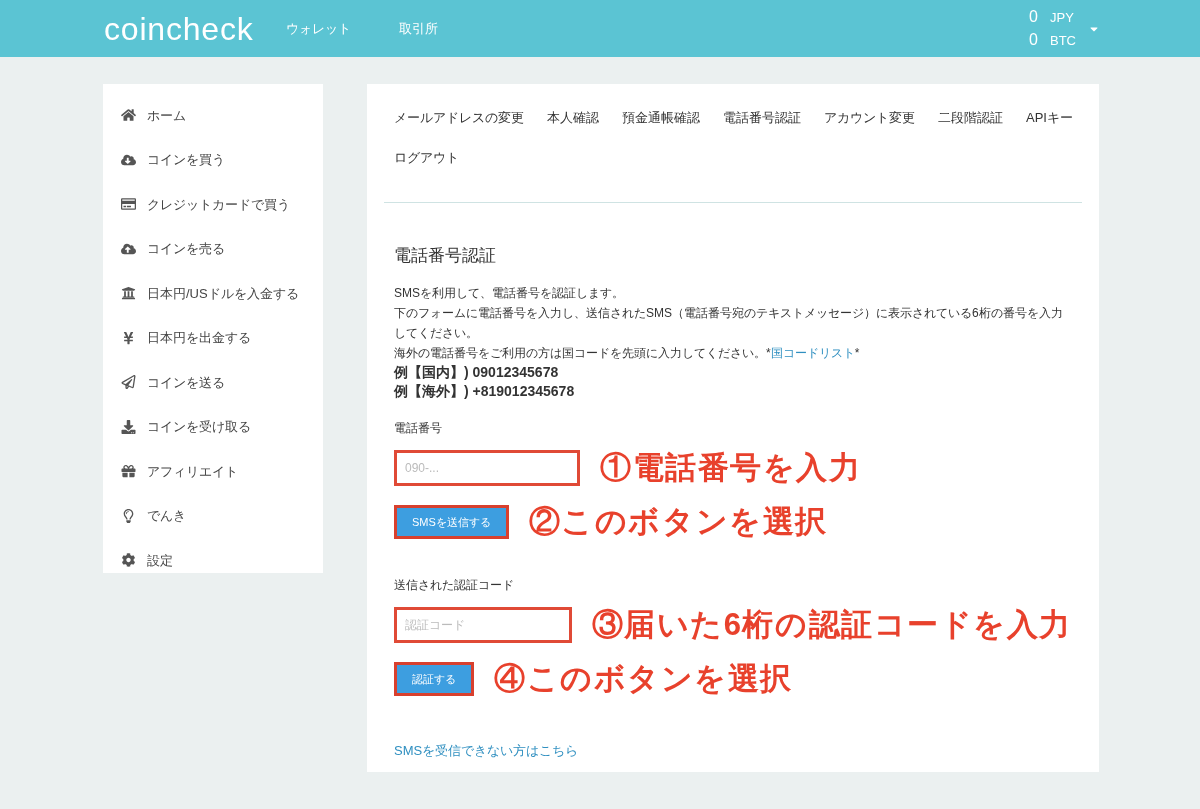 This screenshot has width=1200, height=809. What do you see at coordinates (213, 204) in the screenshot?
I see `sidebar-item: クレジットカードで買う` at bounding box center [213, 204].